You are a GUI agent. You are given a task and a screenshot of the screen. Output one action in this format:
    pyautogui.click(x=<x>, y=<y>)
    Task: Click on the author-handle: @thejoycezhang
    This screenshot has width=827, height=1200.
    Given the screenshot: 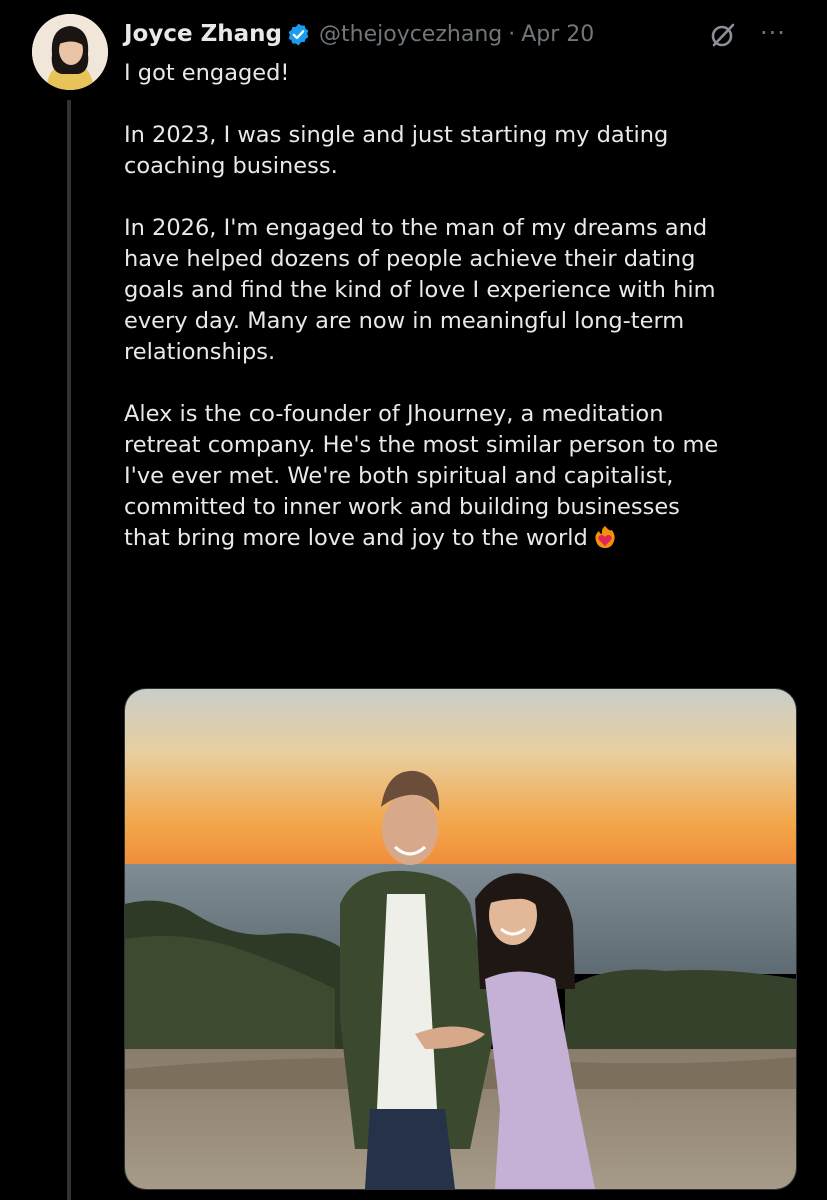 What is the action you would take?
    pyautogui.click(x=410, y=34)
    